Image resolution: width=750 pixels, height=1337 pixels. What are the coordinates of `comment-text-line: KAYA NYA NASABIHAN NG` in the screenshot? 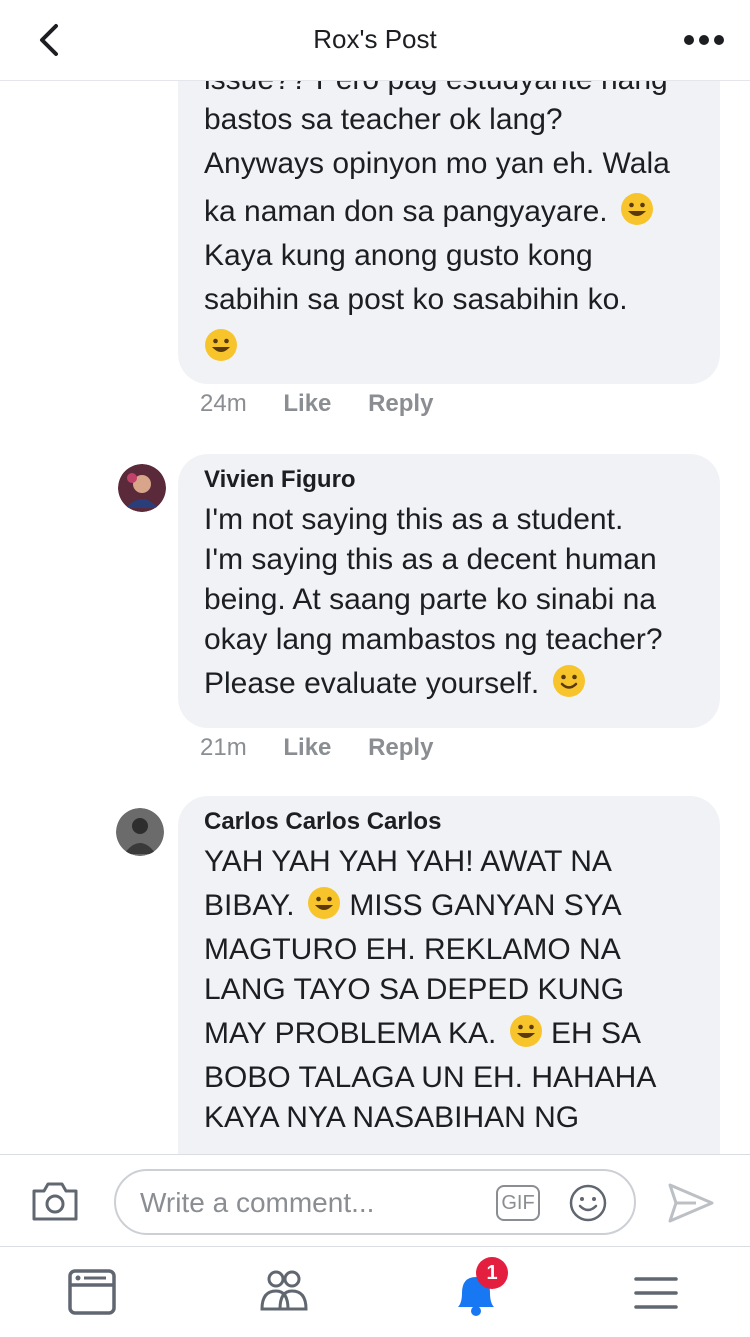 It's located at (392, 1117).